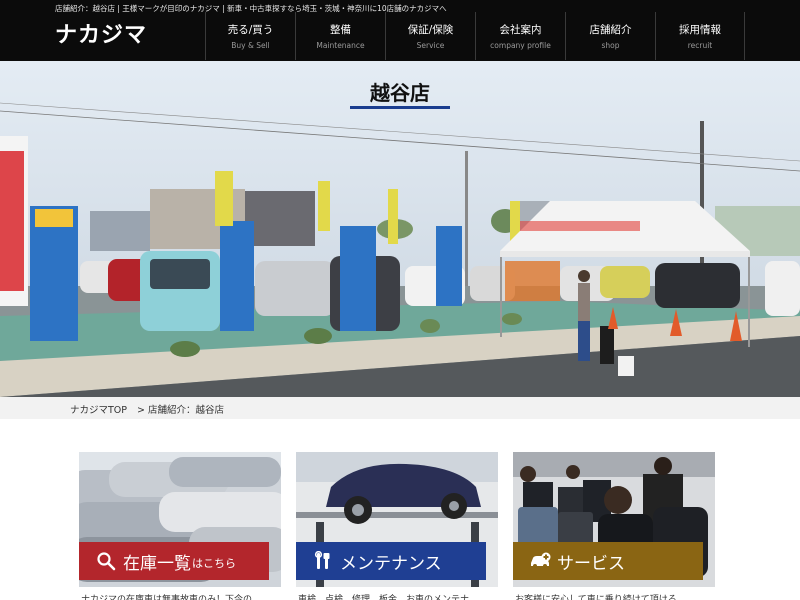 The image size is (800, 600). I want to click on inventory-banner: 在庫一覧 はこちら, so click(174, 561).